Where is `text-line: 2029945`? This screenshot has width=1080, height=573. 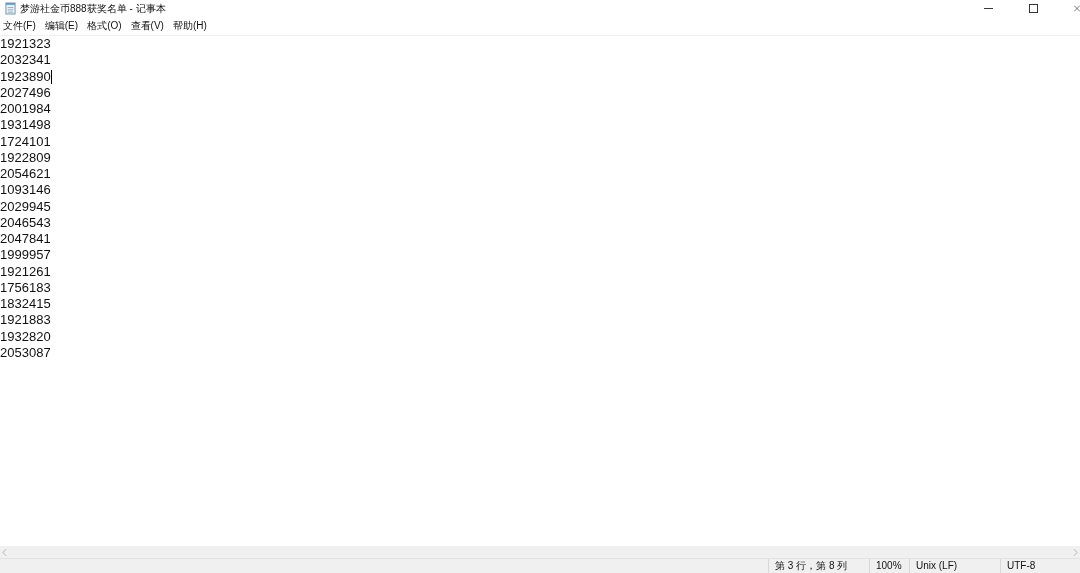
text-line: 2029945 is located at coordinates (25, 206).